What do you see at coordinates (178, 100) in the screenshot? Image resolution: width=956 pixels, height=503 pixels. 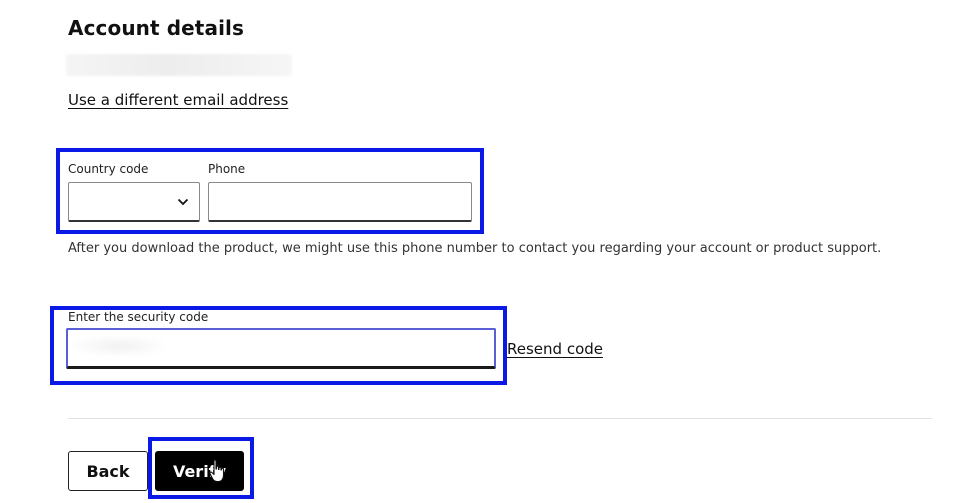 I see `use-different-email-link: Use a different email address` at bounding box center [178, 100].